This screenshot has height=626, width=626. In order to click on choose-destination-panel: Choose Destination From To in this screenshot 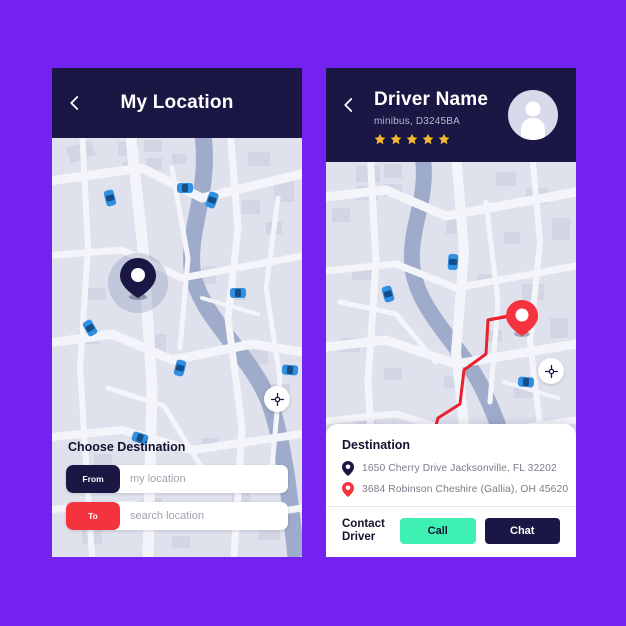, I will do `click(177, 498)`.